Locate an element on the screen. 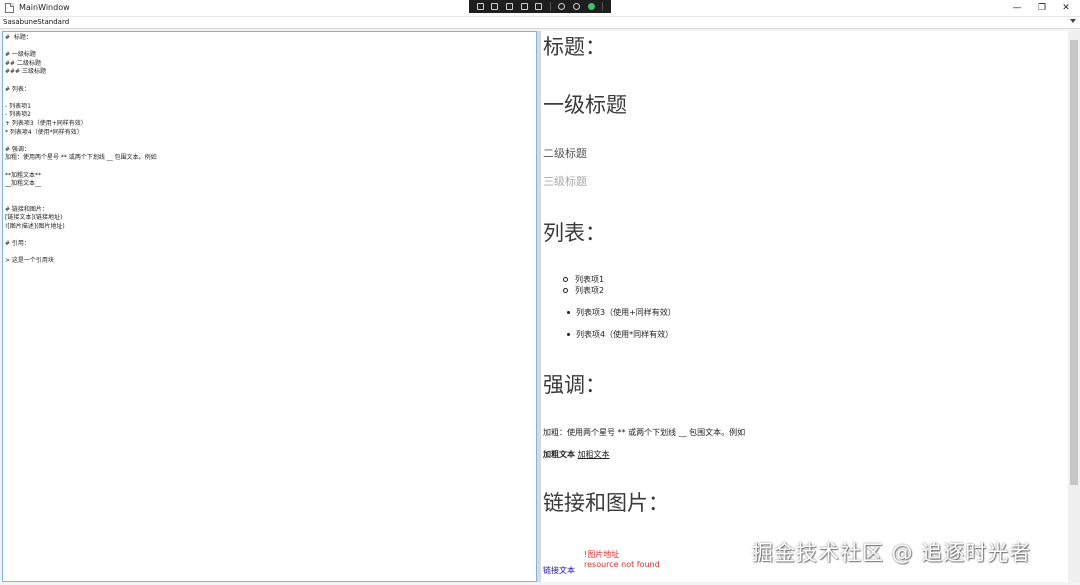 The width and height of the screenshot is (1080, 585). font-select-value: SasabuneStandard is located at coordinates (36, 22).